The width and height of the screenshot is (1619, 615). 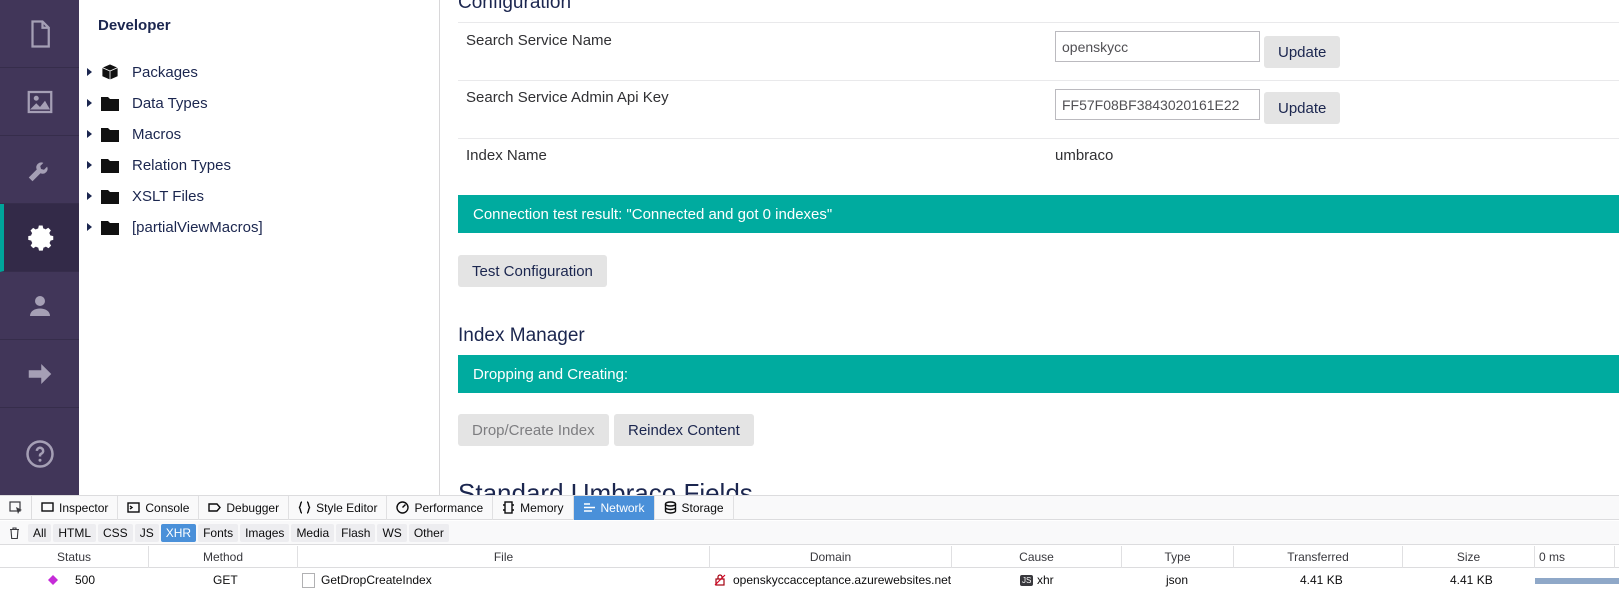 What do you see at coordinates (218, 532) in the screenshot?
I see `filter-fonts: Fonts` at bounding box center [218, 532].